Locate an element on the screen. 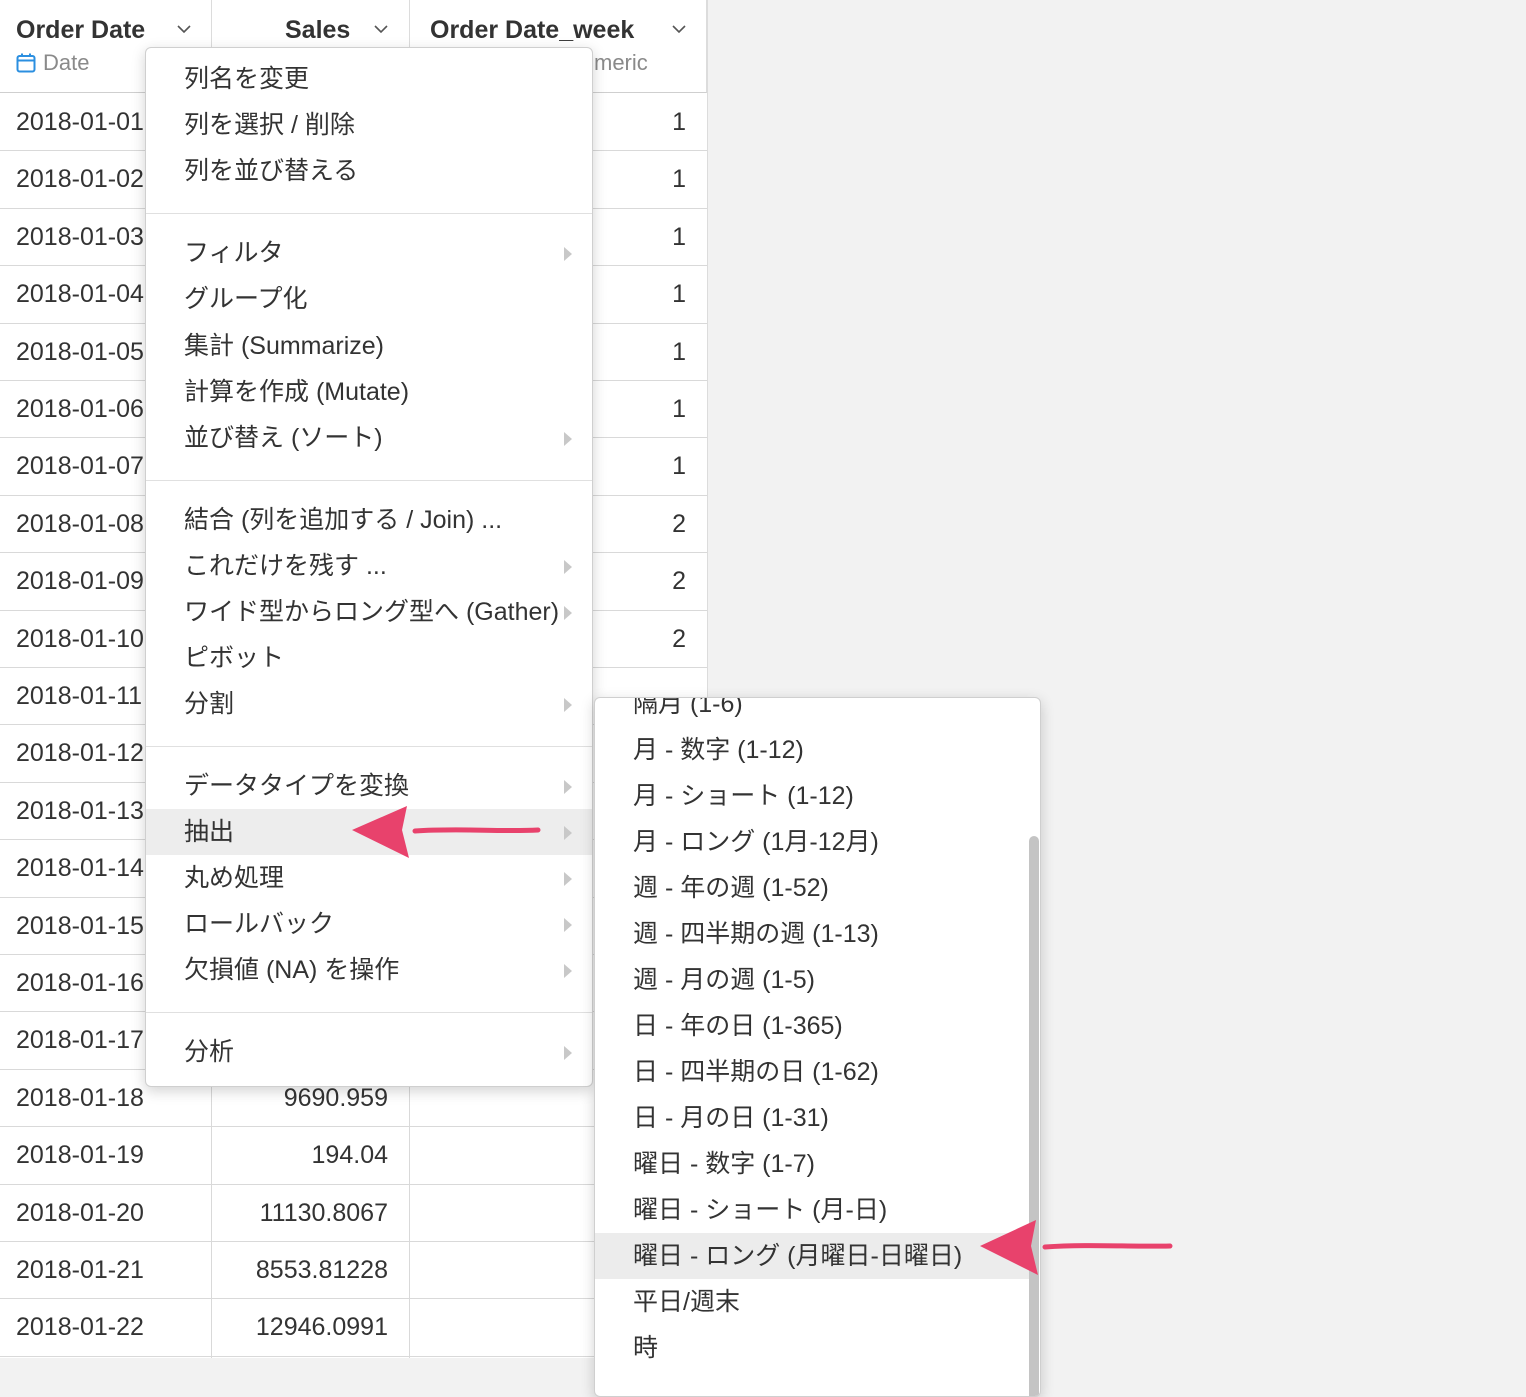  menu-item: フィルタ is located at coordinates (369, 253).